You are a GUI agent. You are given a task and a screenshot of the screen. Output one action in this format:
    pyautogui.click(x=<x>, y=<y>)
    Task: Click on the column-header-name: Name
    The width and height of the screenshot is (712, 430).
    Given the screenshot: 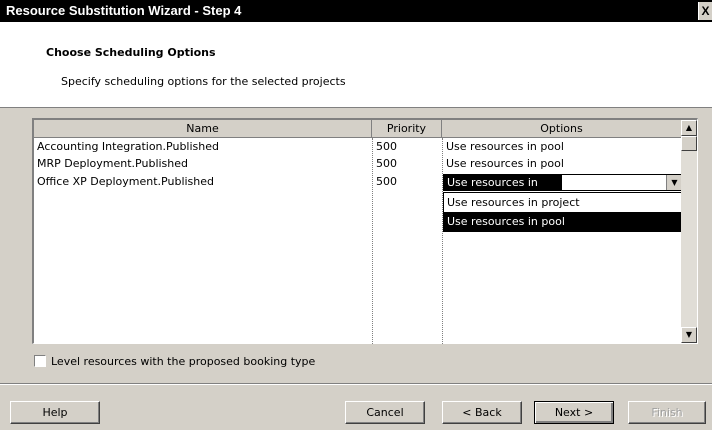 What is the action you would take?
    pyautogui.click(x=203, y=129)
    